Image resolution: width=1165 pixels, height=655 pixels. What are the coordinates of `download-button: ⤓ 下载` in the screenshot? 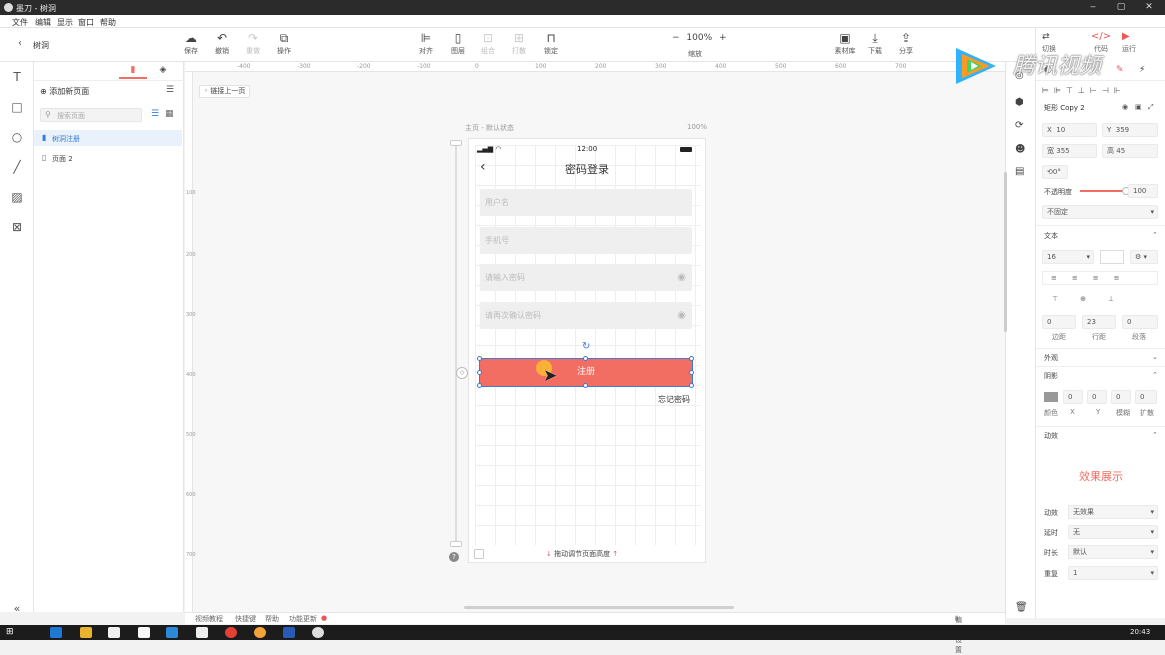 It's located at (875, 43).